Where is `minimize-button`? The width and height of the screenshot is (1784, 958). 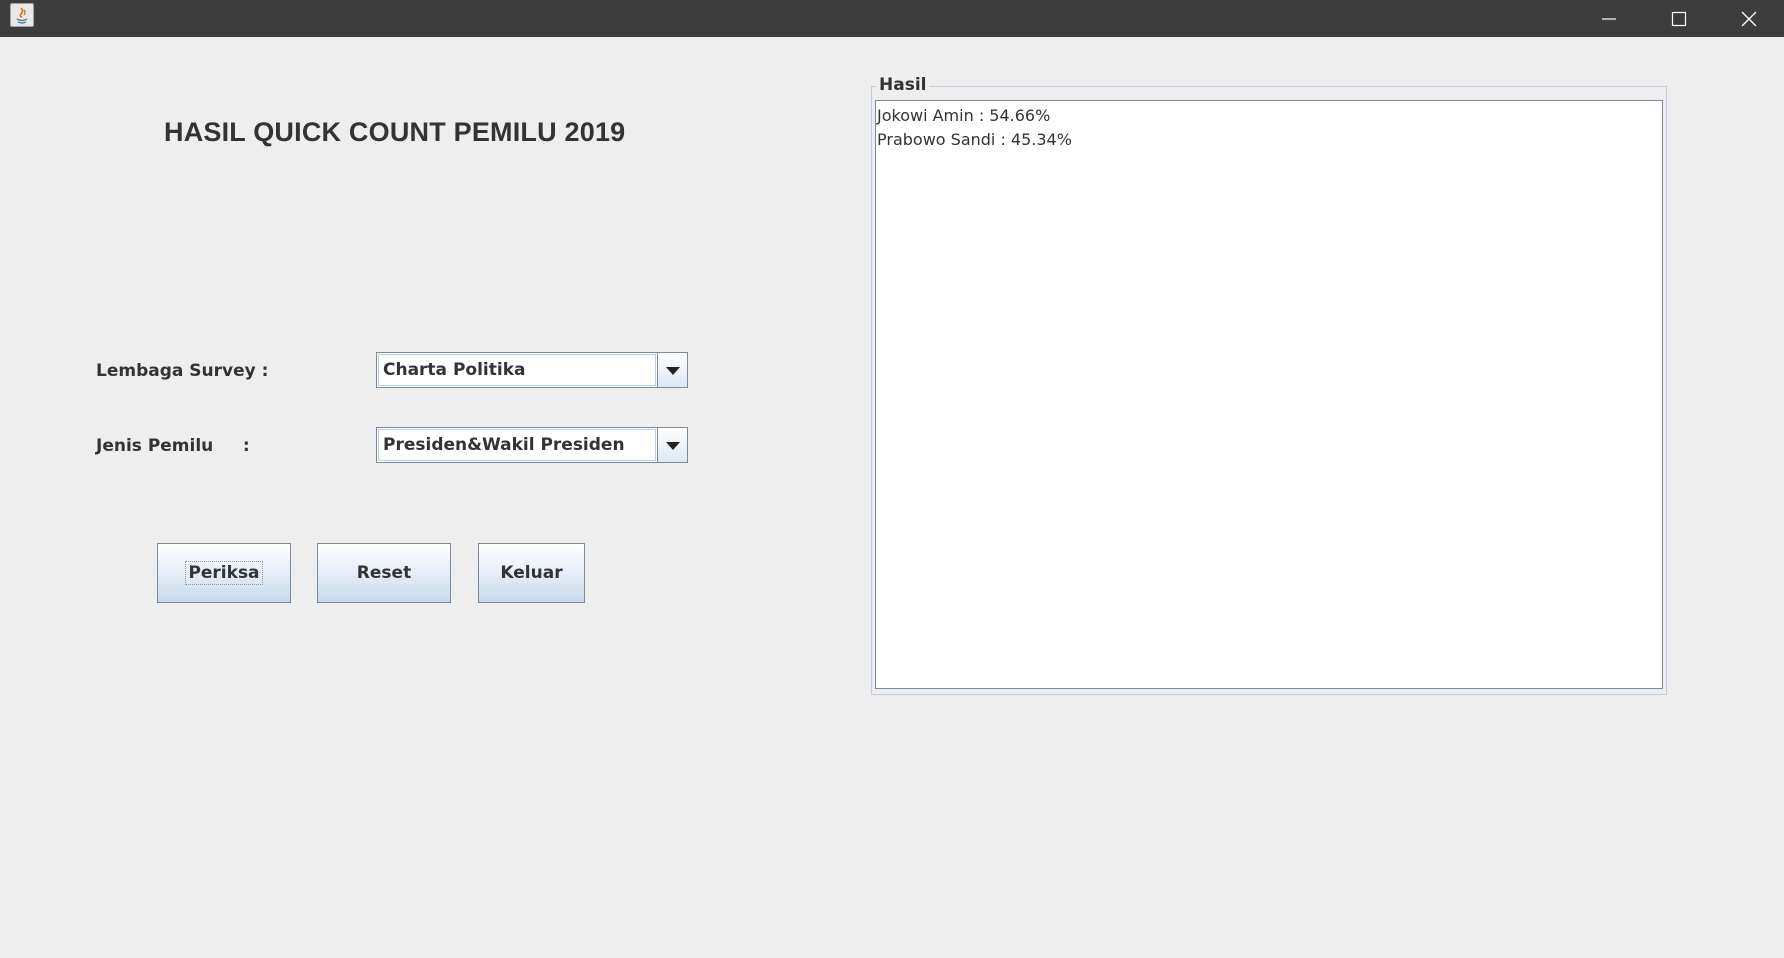
minimize-button is located at coordinates (1609, 18).